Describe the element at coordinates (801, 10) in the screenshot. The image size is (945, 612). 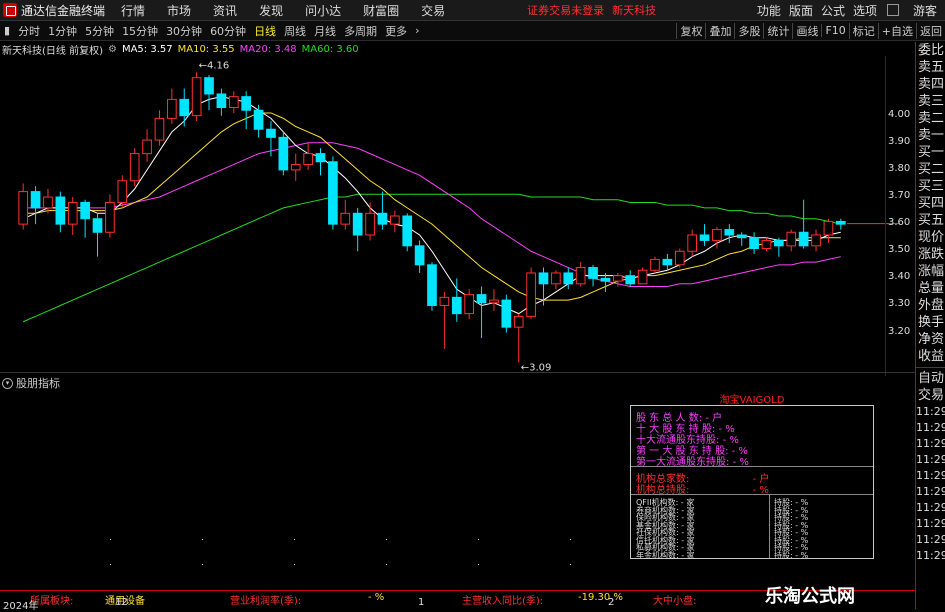
I see `menu-layout: 版面` at that location.